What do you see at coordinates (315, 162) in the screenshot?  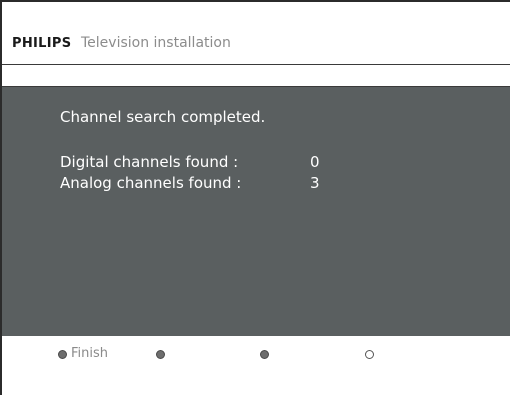 I see `digital-channels-count: 0` at bounding box center [315, 162].